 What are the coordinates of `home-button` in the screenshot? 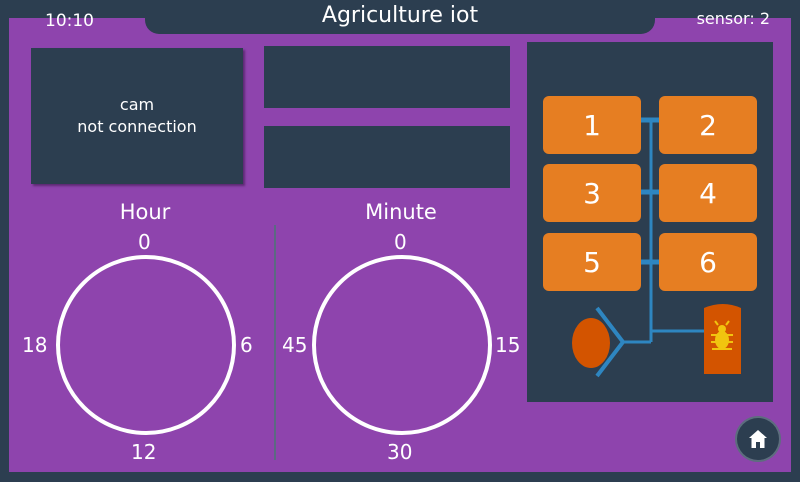 It's located at (758, 439).